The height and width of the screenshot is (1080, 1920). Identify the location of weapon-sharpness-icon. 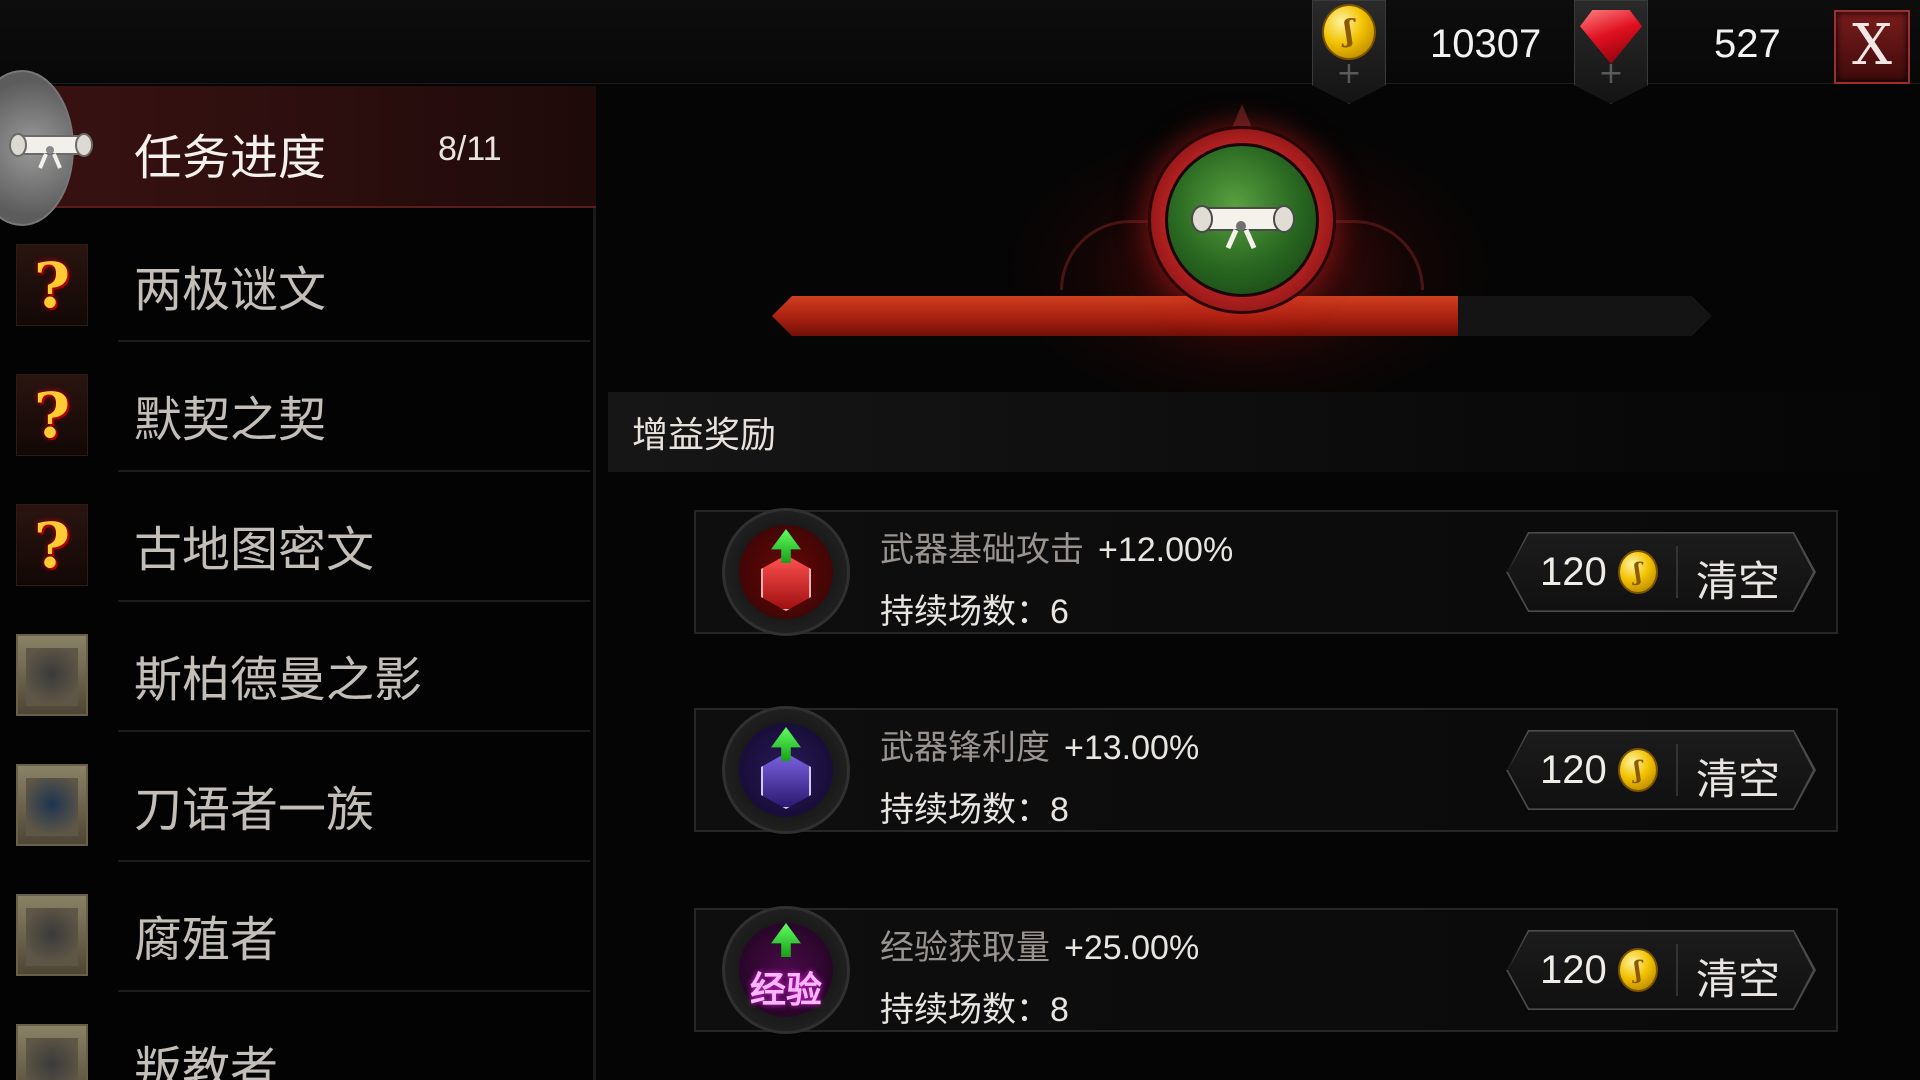
(786, 770).